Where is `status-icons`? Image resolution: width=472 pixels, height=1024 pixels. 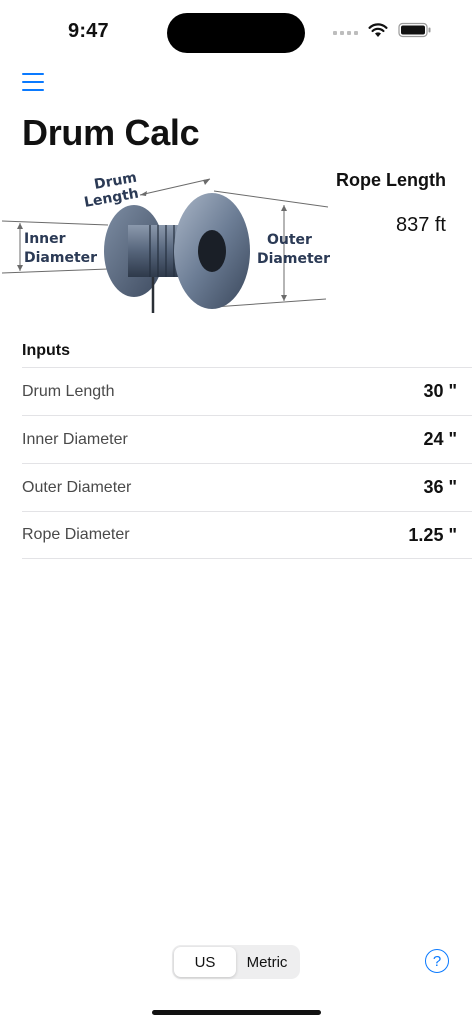
status-icons is located at coordinates (382, 30).